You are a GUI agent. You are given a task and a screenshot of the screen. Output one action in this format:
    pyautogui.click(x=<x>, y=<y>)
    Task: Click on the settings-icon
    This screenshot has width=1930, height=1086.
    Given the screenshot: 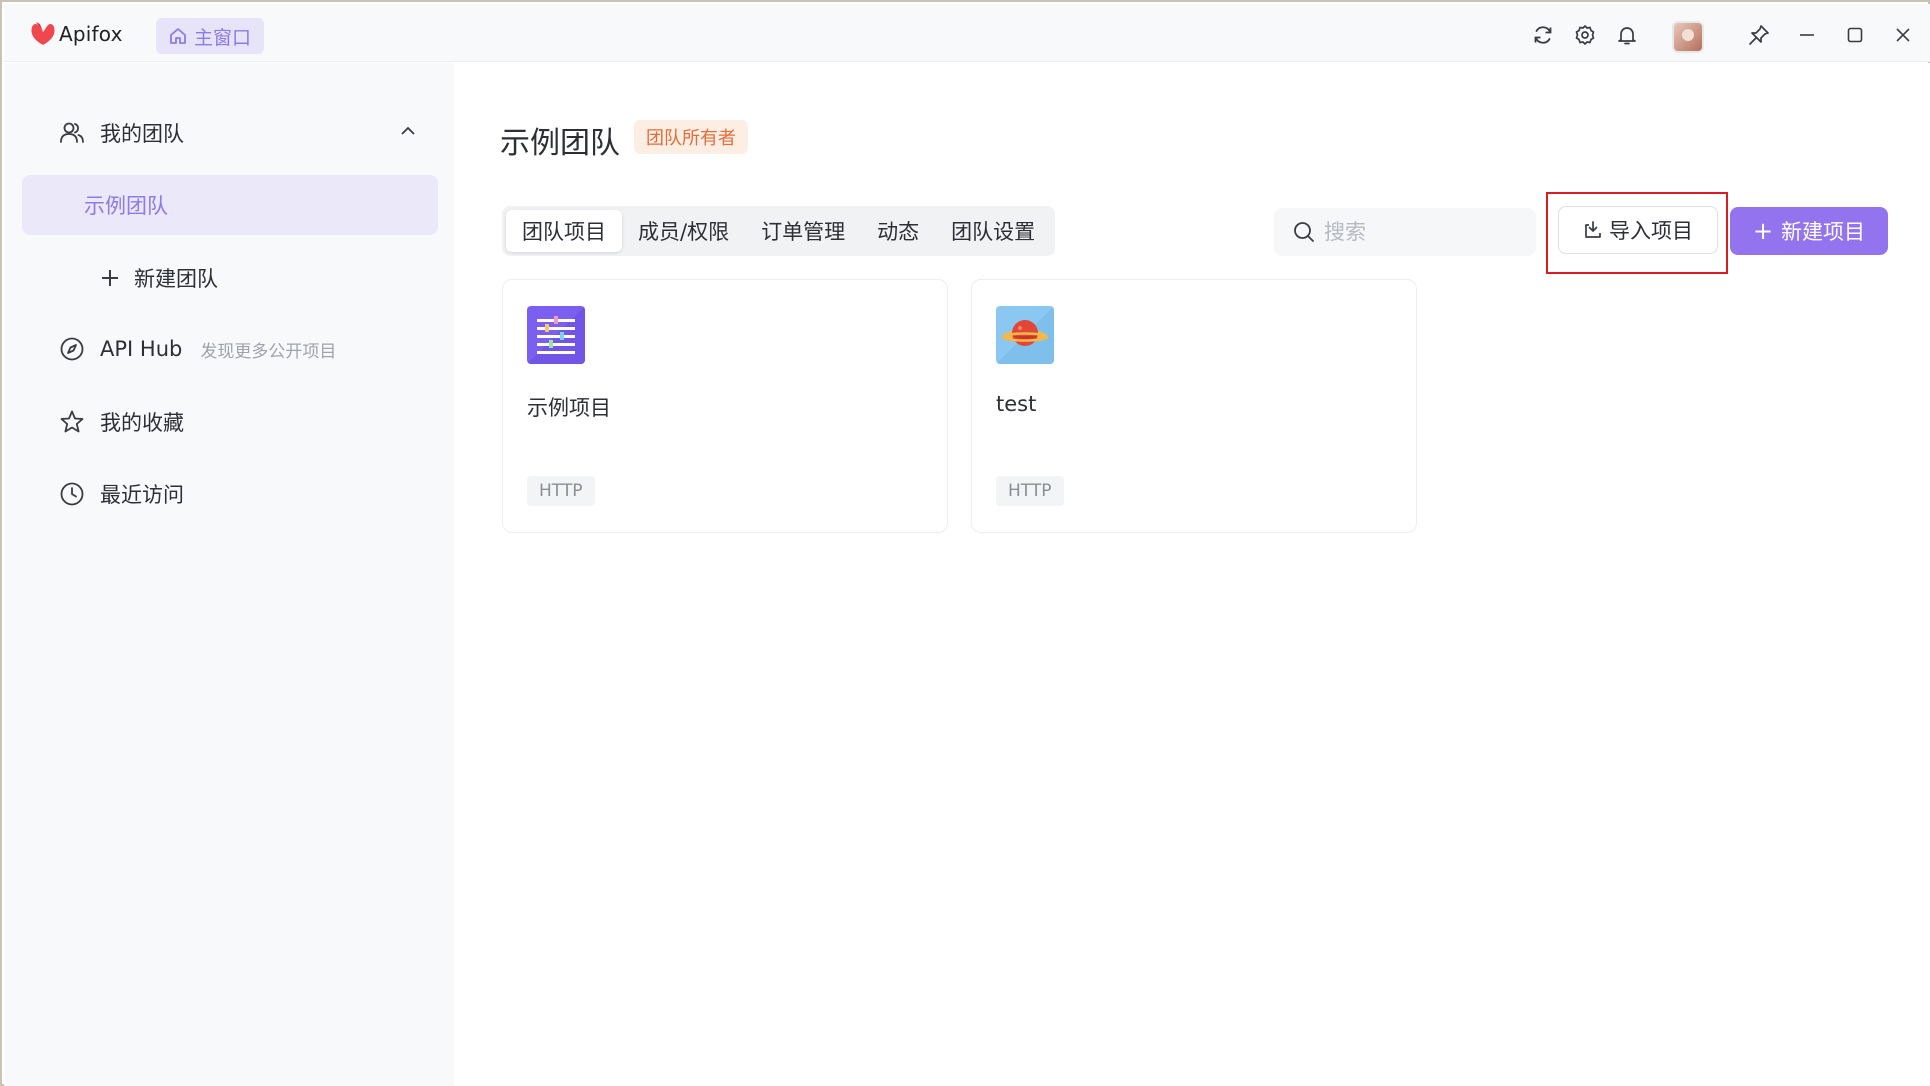 What is the action you would take?
    pyautogui.click(x=1585, y=35)
    